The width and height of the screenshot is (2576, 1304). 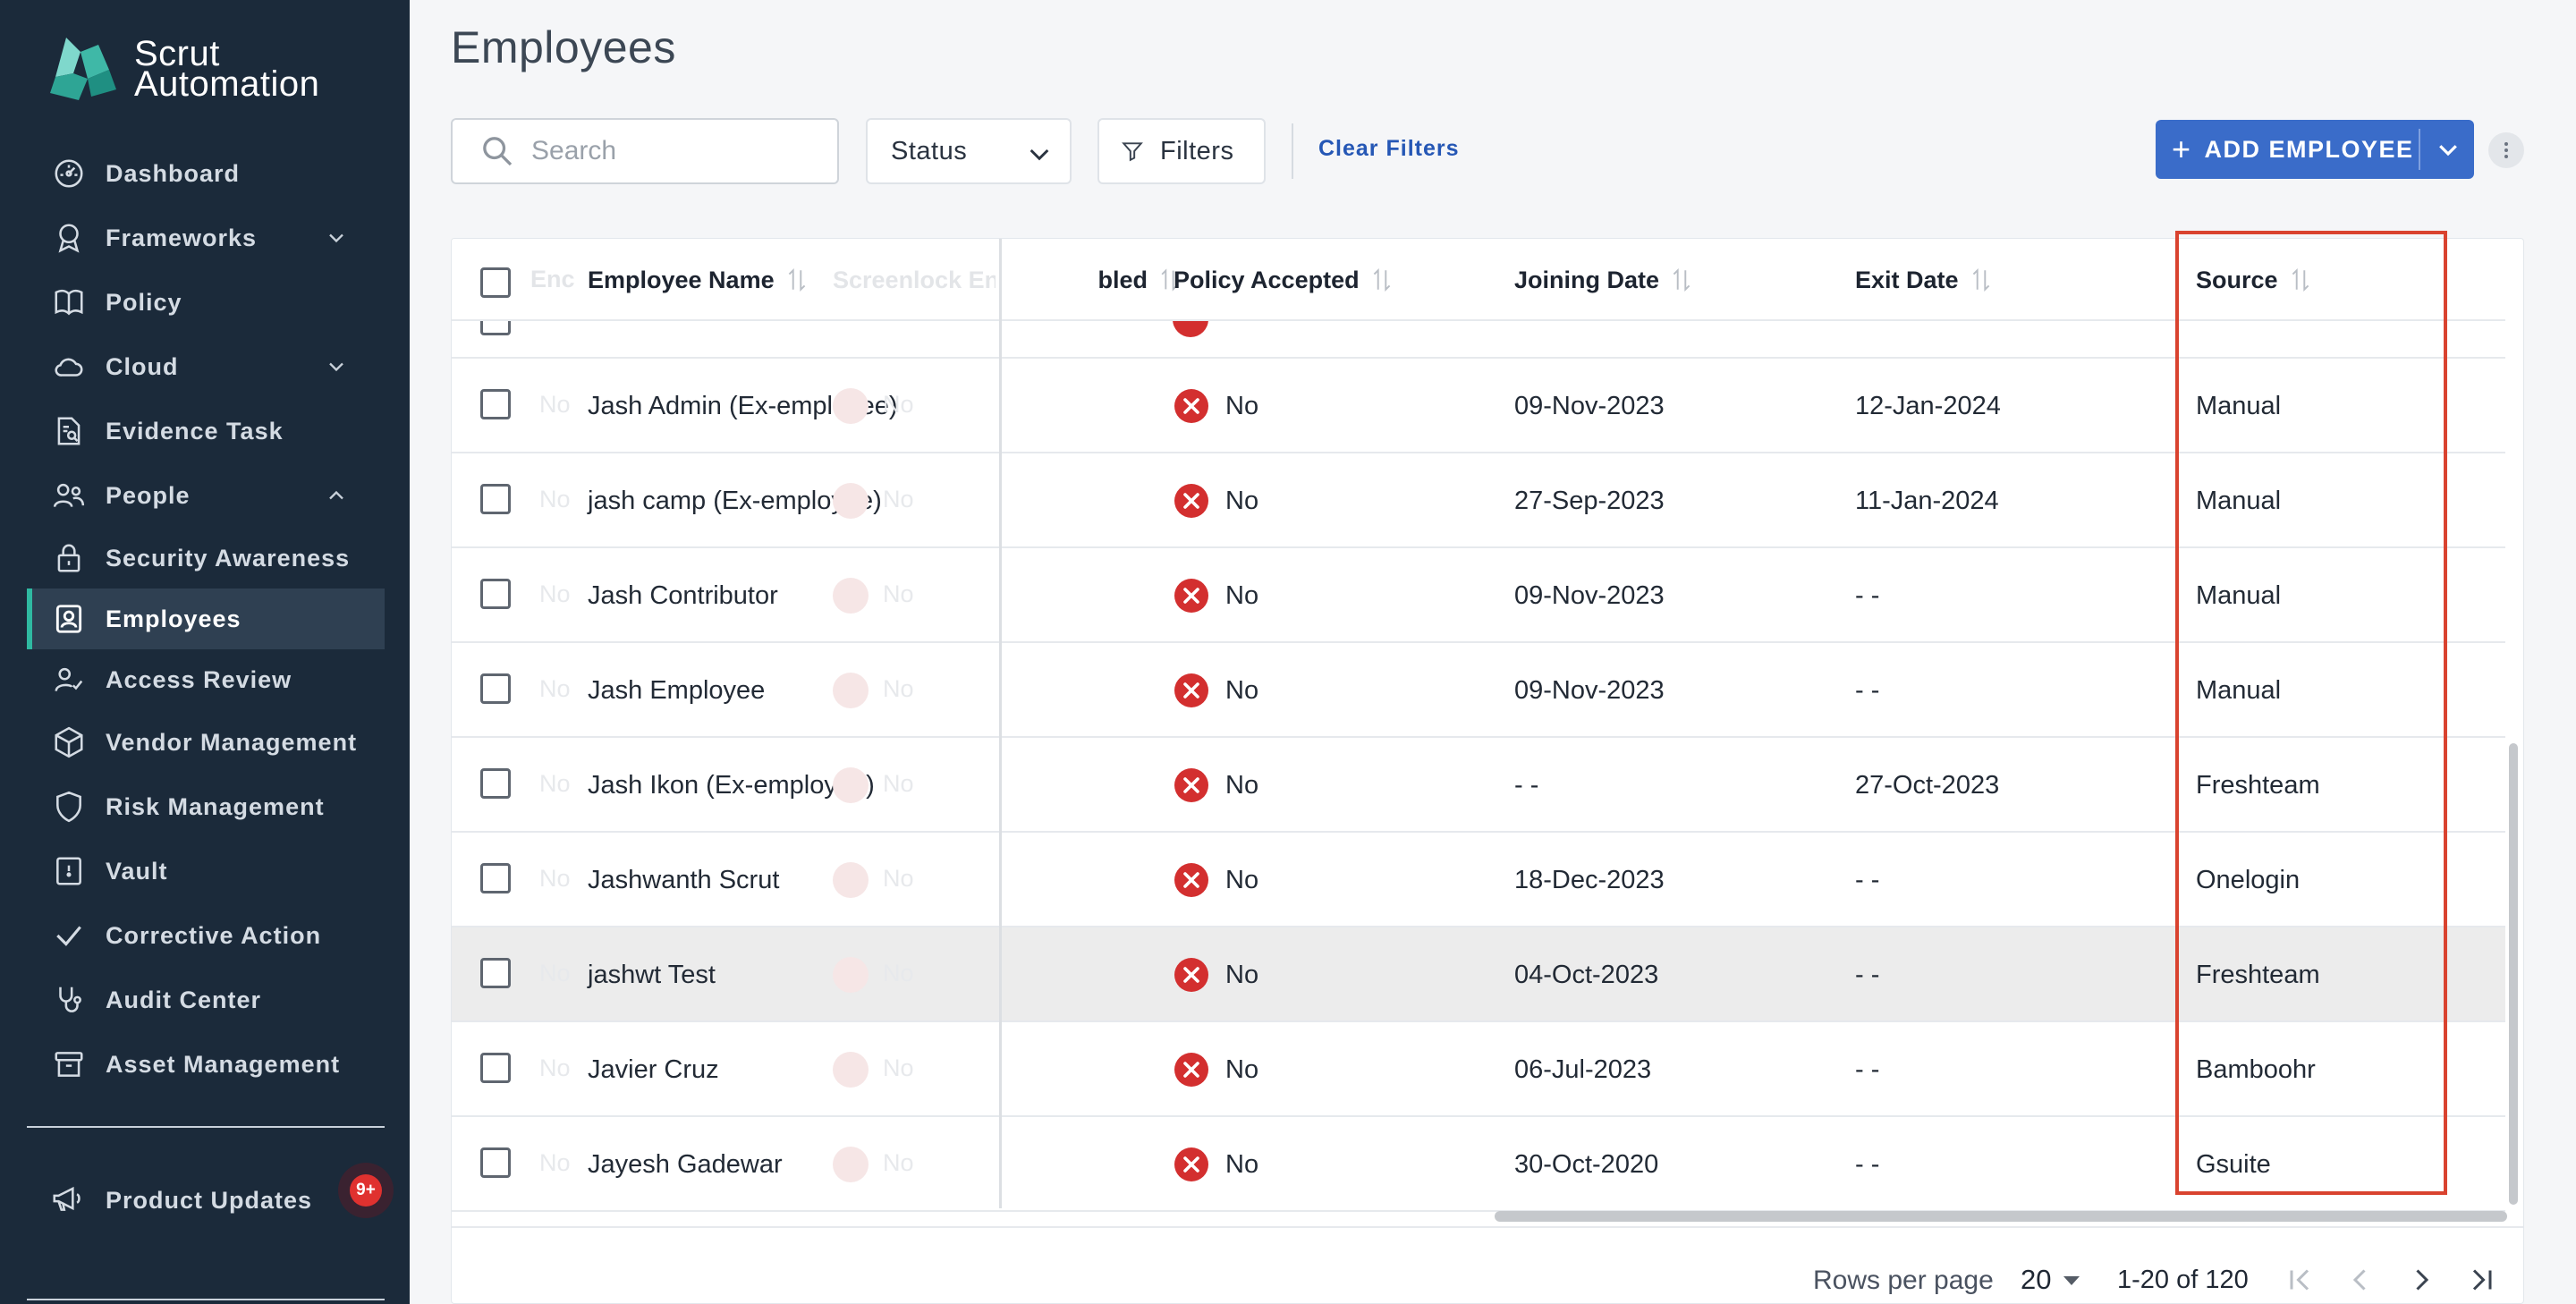 What do you see at coordinates (69, 935) in the screenshot?
I see `check-icon` at bounding box center [69, 935].